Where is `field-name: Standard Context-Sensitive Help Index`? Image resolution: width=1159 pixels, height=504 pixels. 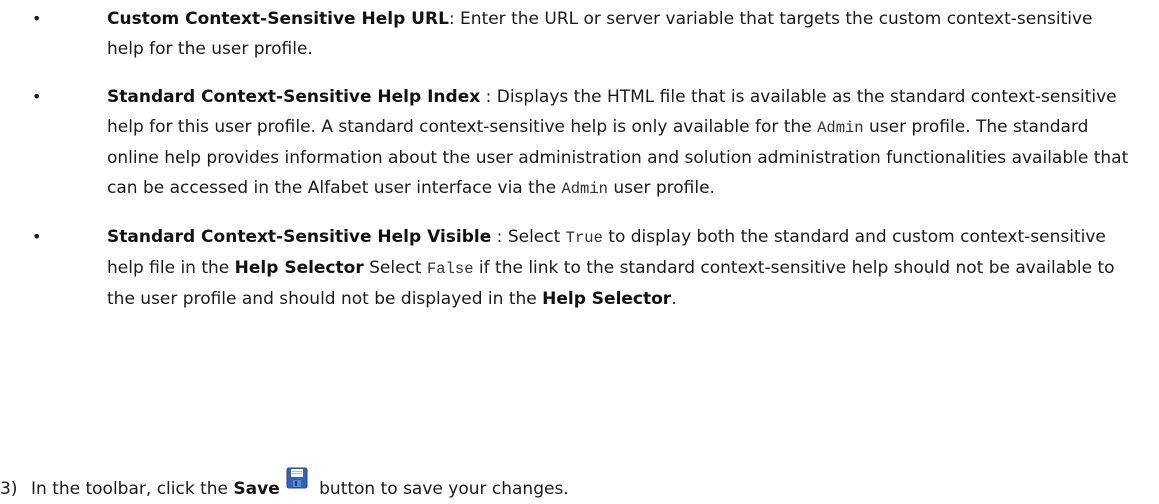
field-name: Standard Context-Sensitive Help Index is located at coordinates (294, 97).